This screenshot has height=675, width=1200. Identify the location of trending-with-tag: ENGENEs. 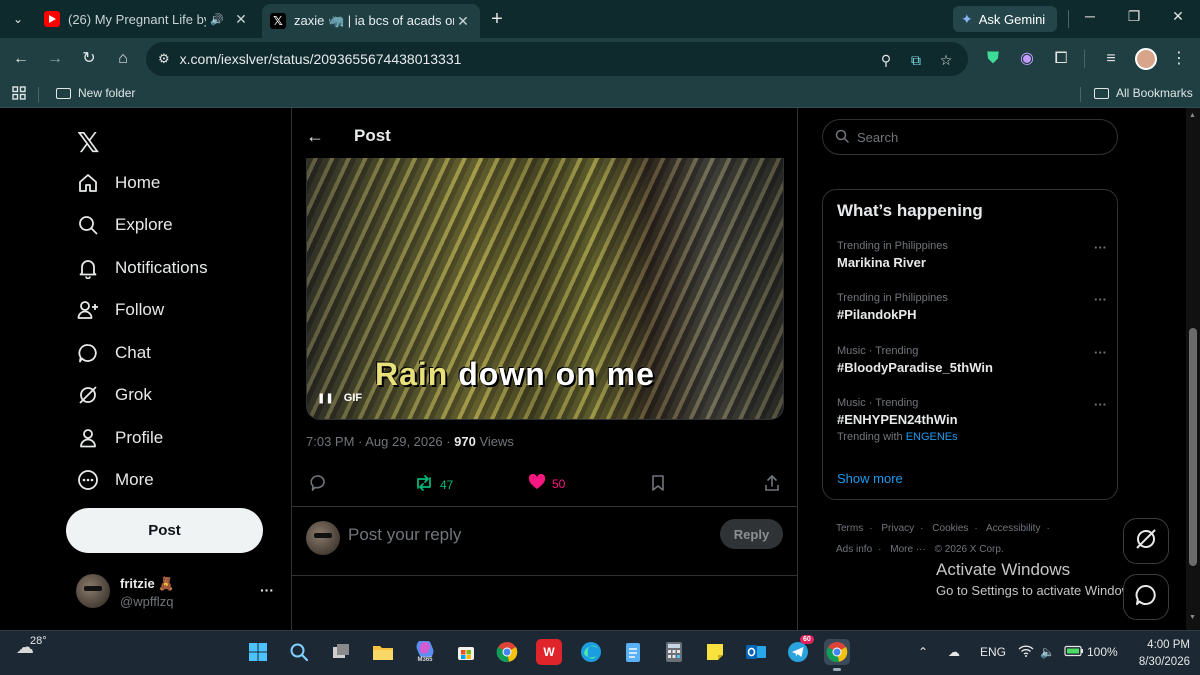
(932, 437).